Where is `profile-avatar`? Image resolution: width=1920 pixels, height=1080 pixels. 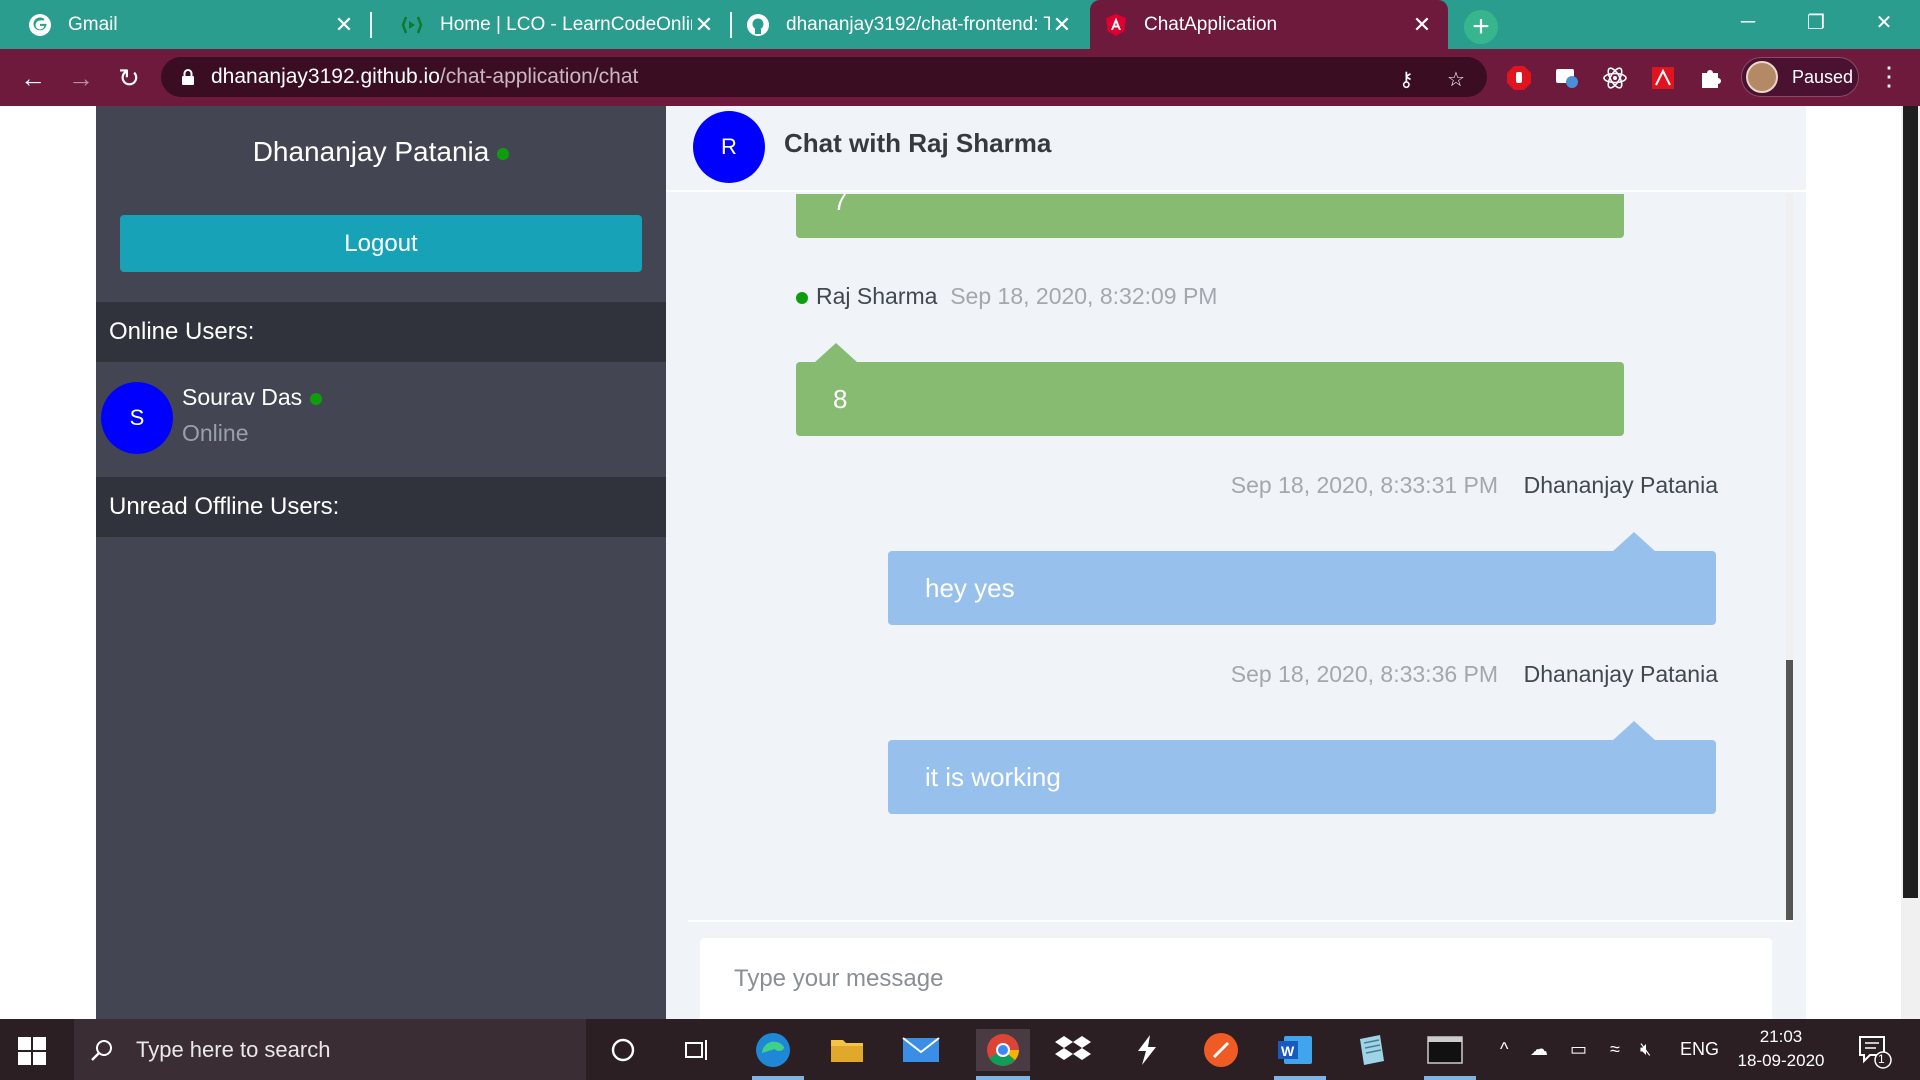
profile-avatar is located at coordinates (1762, 77).